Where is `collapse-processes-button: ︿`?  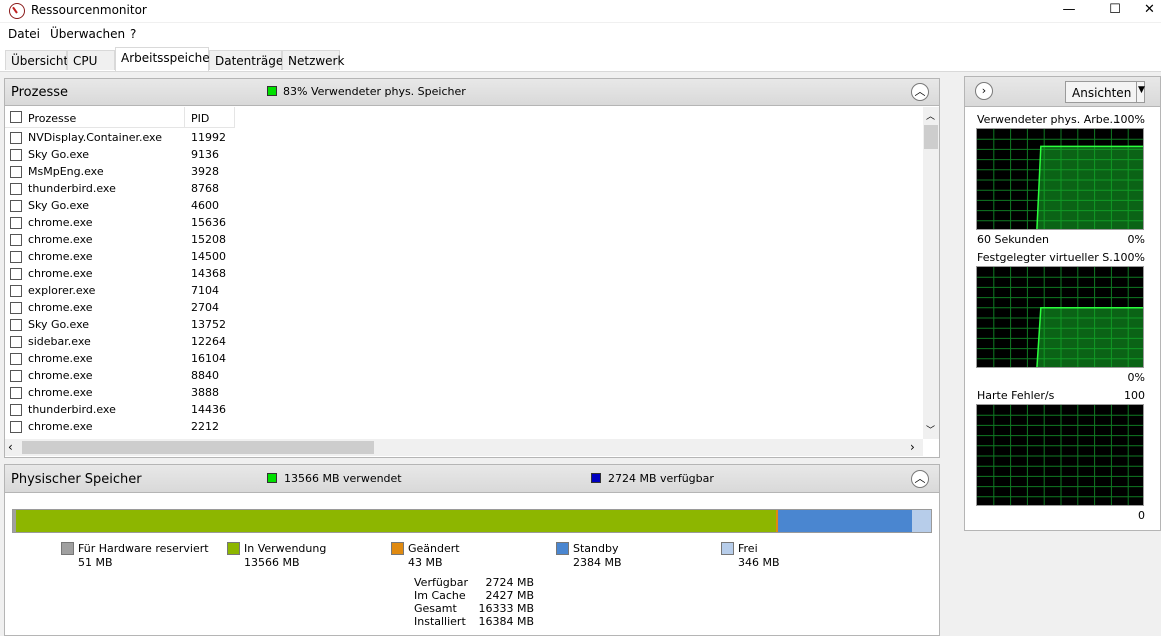 collapse-processes-button: ︿ is located at coordinates (920, 92).